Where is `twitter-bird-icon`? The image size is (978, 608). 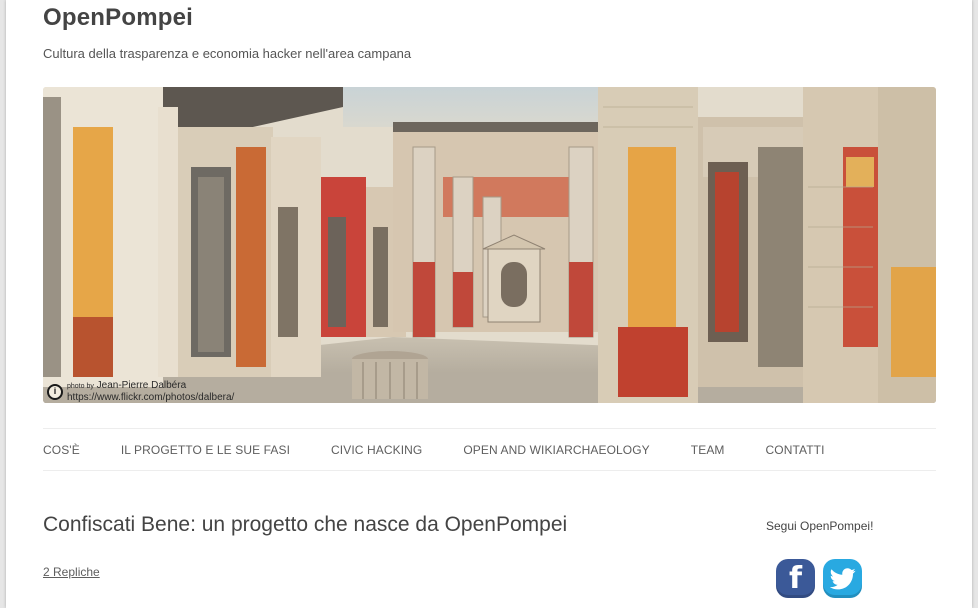 twitter-bird-icon is located at coordinates (842, 578).